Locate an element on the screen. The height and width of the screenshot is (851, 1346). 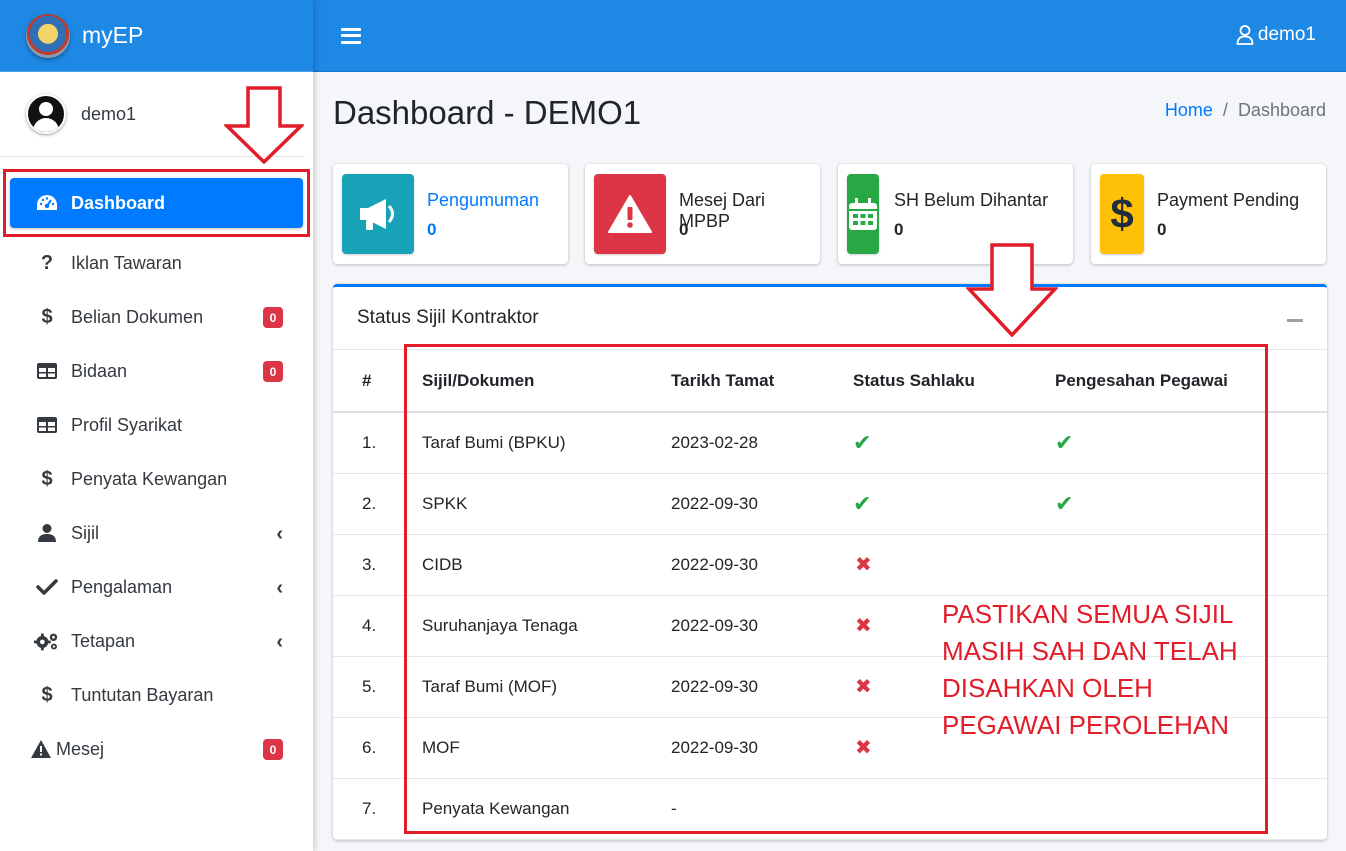
brand-logo is located at coordinates (48, 35).